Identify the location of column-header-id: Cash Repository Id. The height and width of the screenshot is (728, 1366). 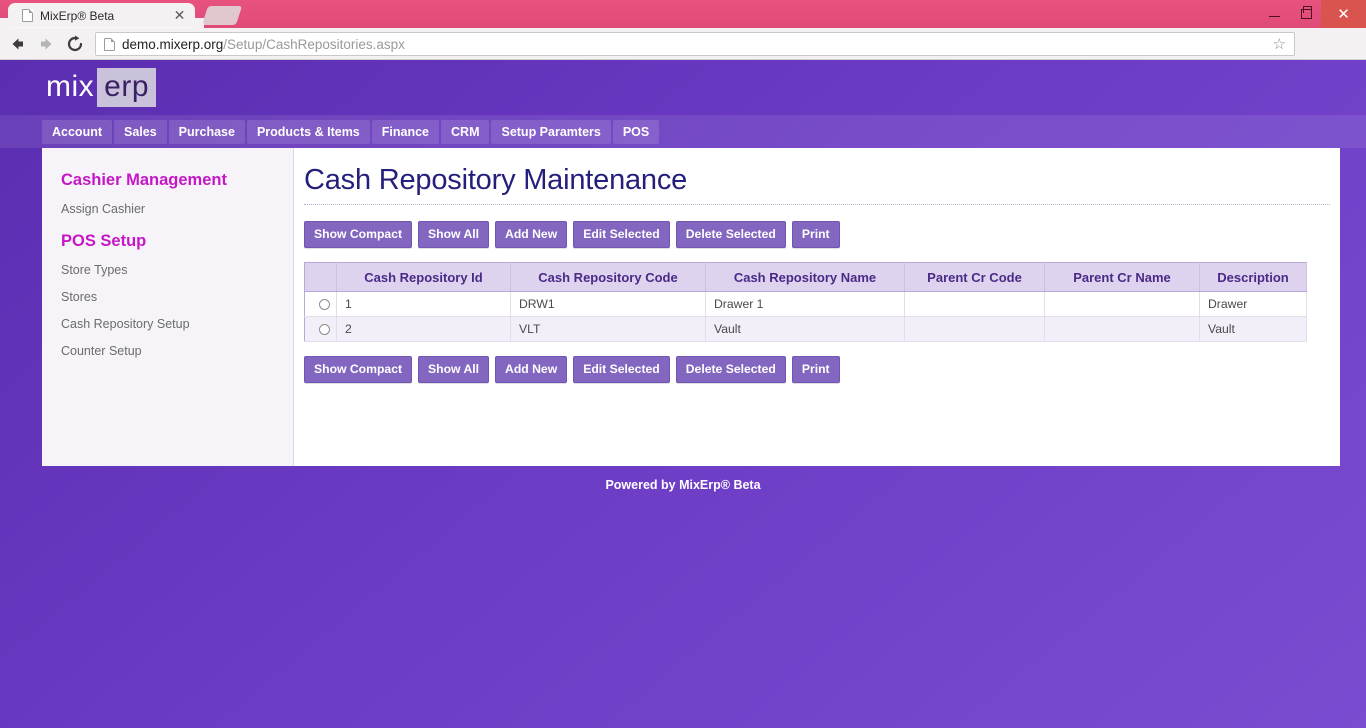
(423, 277).